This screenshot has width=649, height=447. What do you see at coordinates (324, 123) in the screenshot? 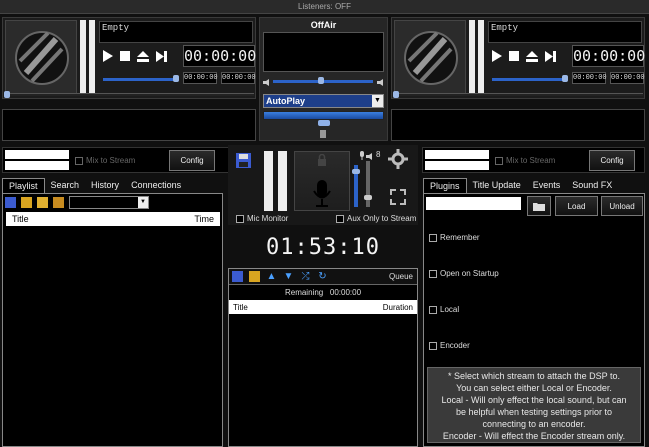
I see `crossfade-knob` at bounding box center [324, 123].